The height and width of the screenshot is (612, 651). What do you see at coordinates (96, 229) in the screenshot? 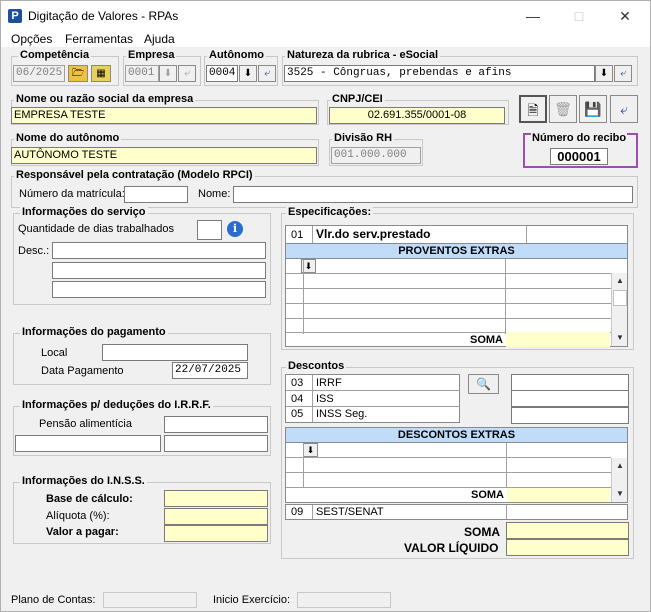
I see `dias-label: Quantidade de dias trabalhados` at bounding box center [96, 229].